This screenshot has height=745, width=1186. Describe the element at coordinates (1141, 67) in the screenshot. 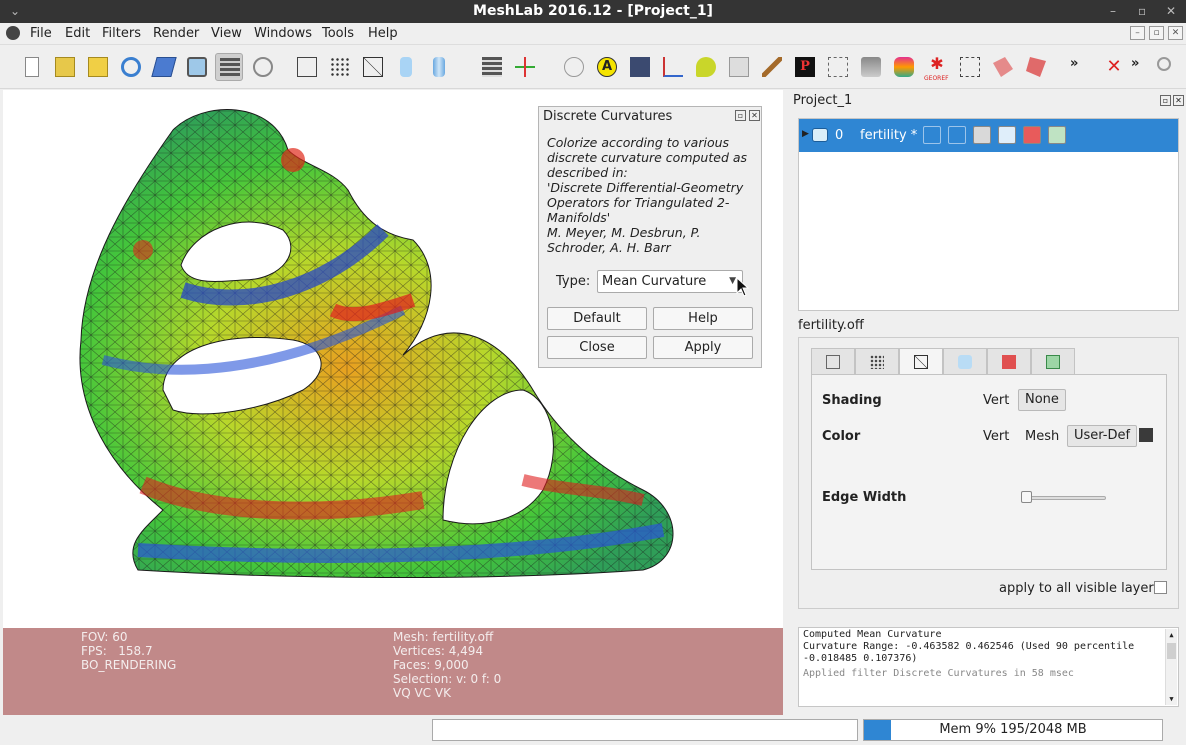

I see `overflow-2-icon: »` at that location.